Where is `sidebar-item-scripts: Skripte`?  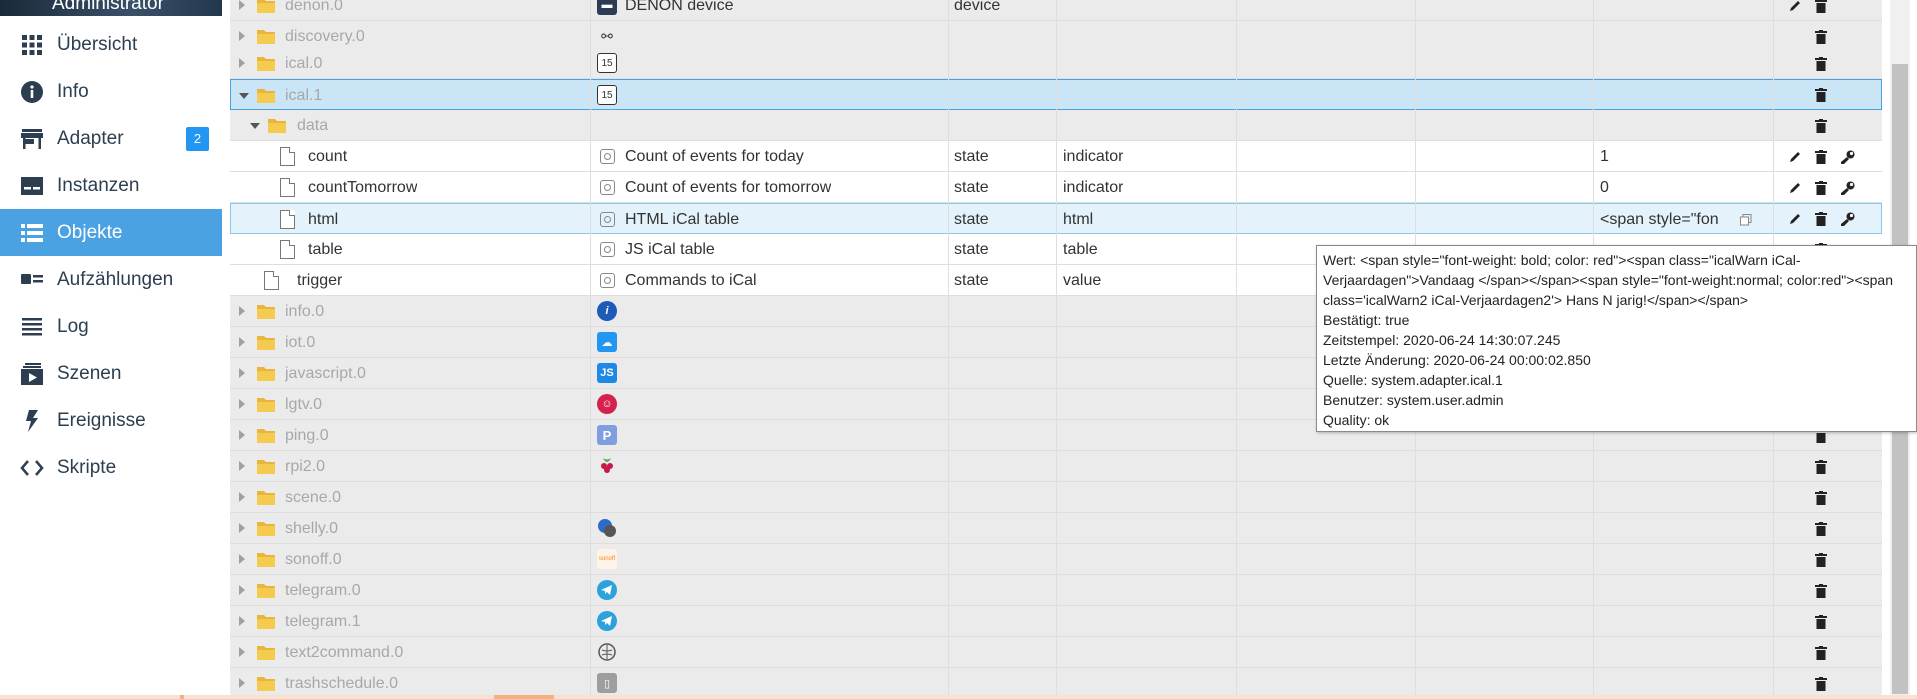 sidebar-item-scripts: Skripte is located at coordinates (111, 467).